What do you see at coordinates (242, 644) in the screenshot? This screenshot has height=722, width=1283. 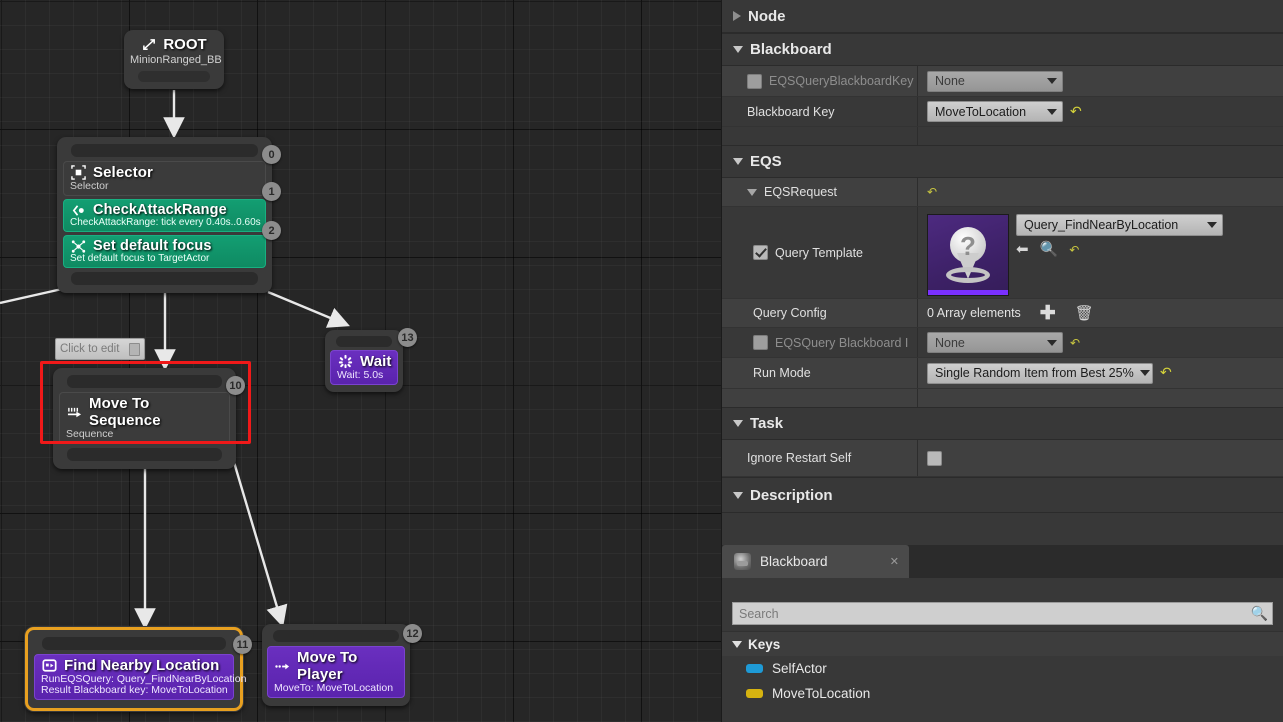 I see `bt-node-find-nearby-index: 11` at bounding box center [242, 644].